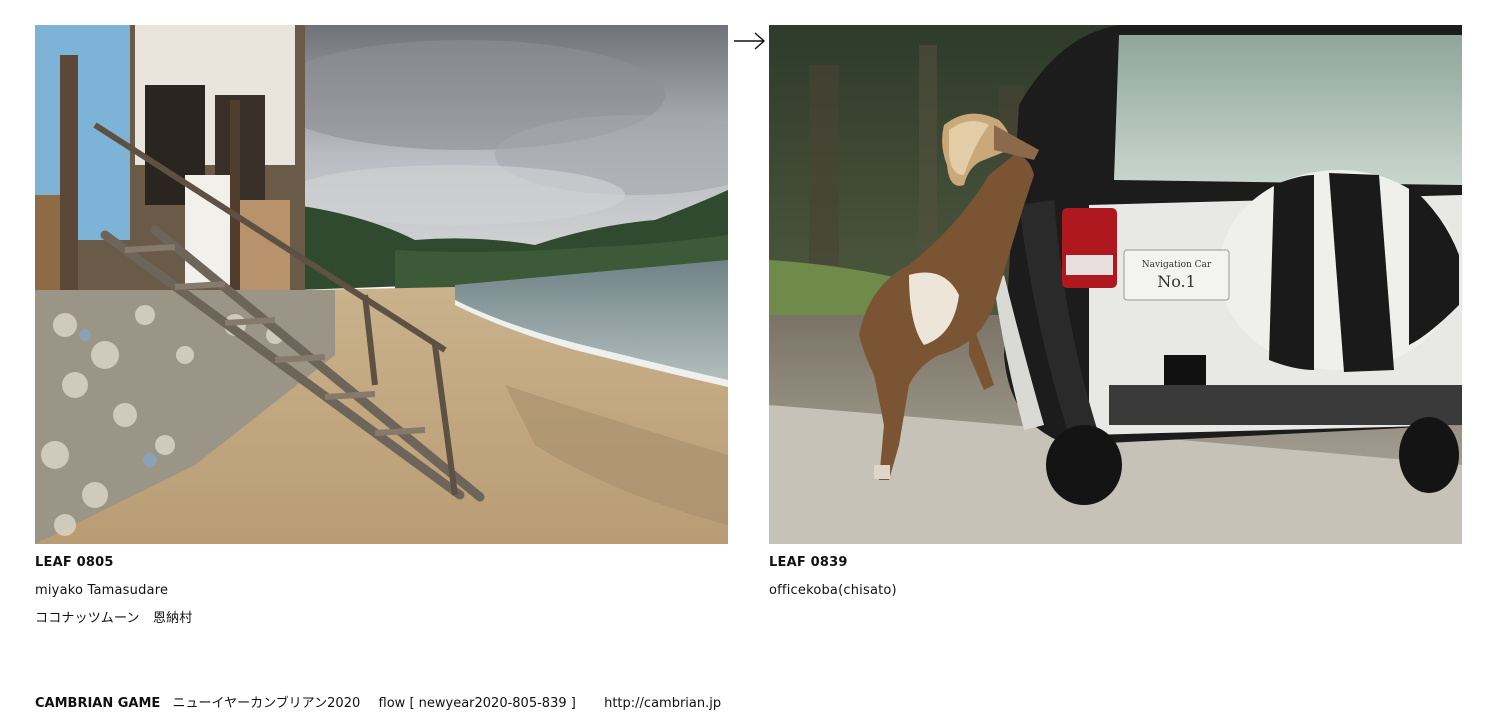 The height and width of the screenshot is (726, 1497). I want to click on right-arrow-icon, so click(750, 41).